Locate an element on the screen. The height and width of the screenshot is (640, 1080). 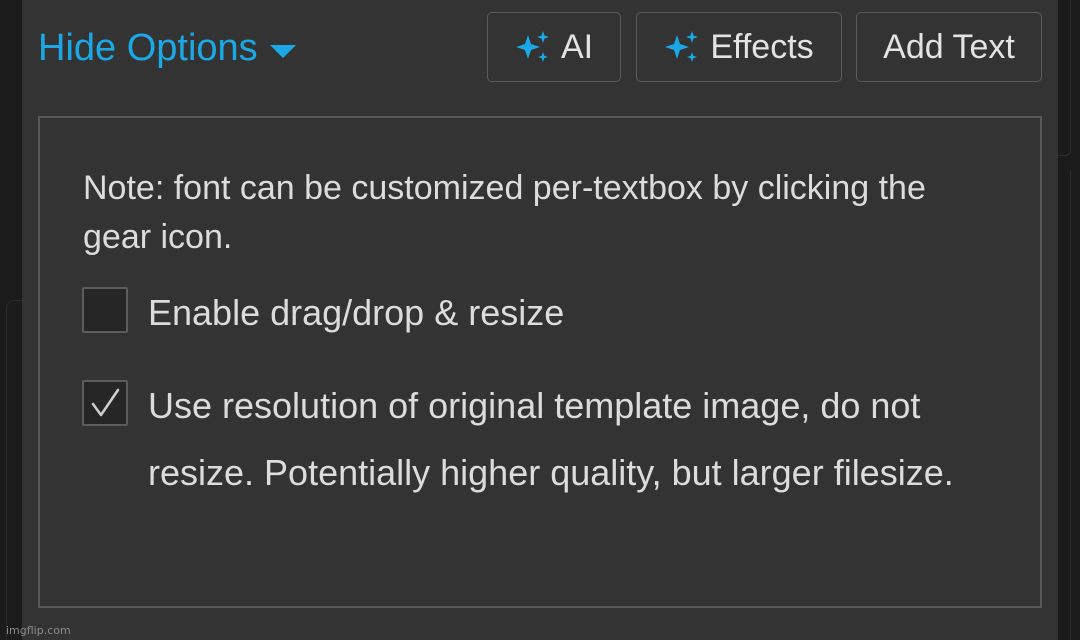
caret-down-icon is located at coordinates (282, 51).